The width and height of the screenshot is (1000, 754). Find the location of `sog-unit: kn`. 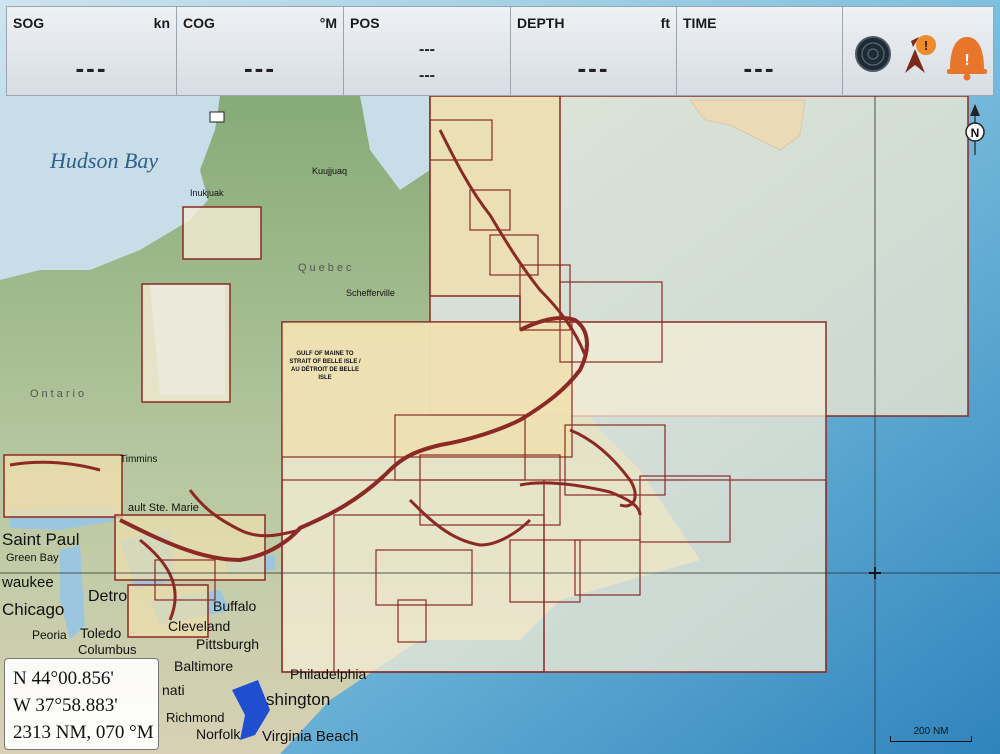

sog-unit: kn is located at coordinates (161, 23).